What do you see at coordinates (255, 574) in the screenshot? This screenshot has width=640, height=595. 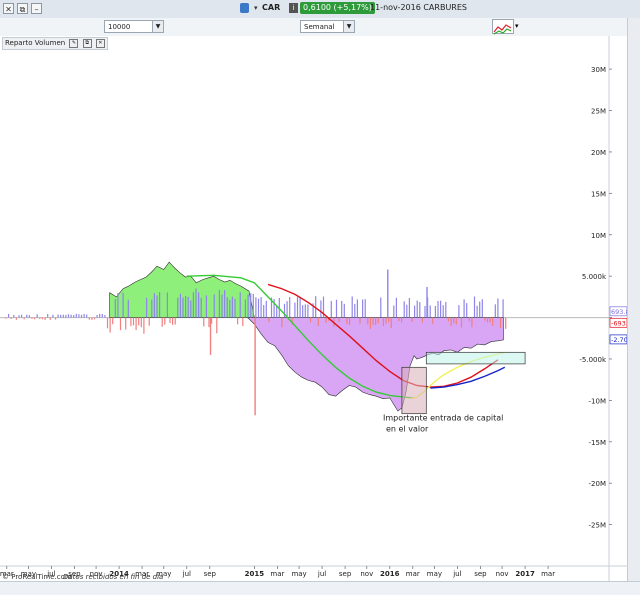 I see `x-tick-label: 2015` at bounding box center [255, 574].